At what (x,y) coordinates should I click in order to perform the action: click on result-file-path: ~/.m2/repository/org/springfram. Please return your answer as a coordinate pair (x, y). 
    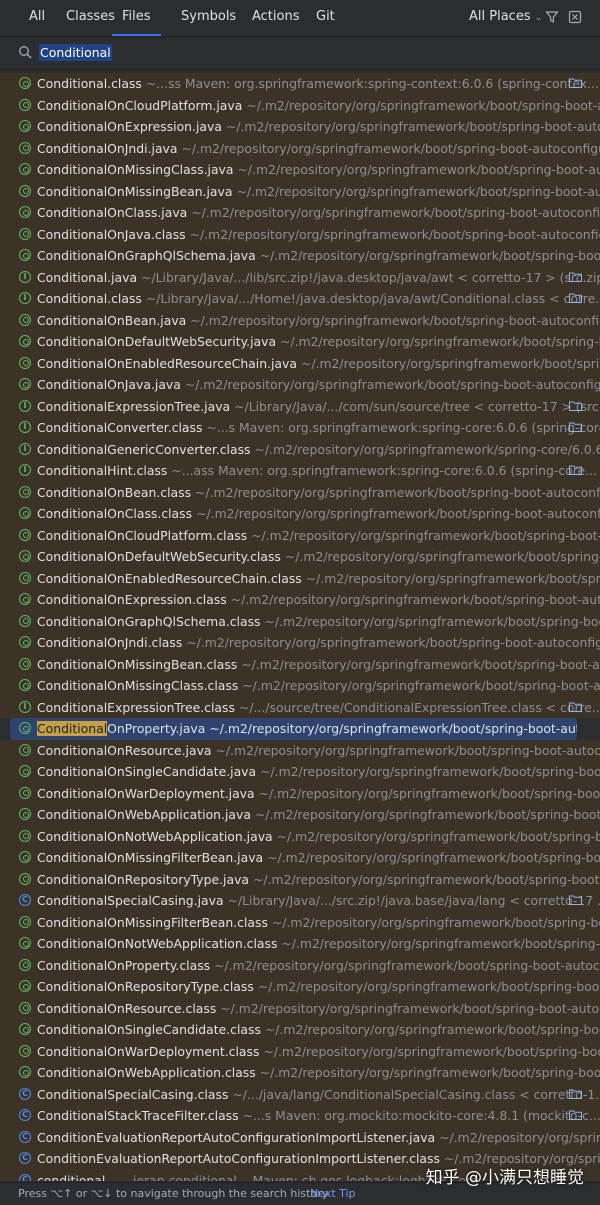
    Looking at the image, I should click on (519, 1137).